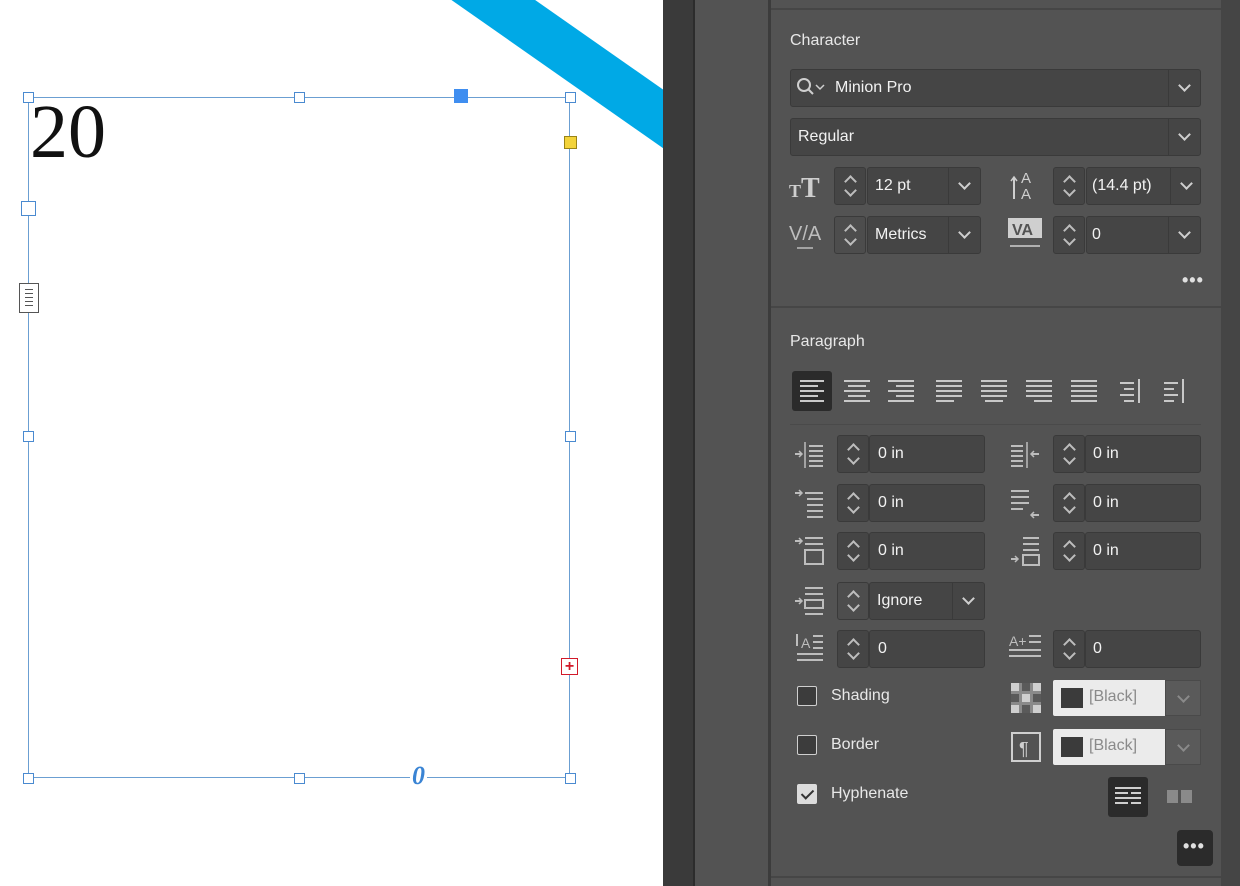 This screenshot has height=886, width=1240. Describe the element at coordinates (1096, 234) in the screenshot. I see `tracking-value: 0` at that location.